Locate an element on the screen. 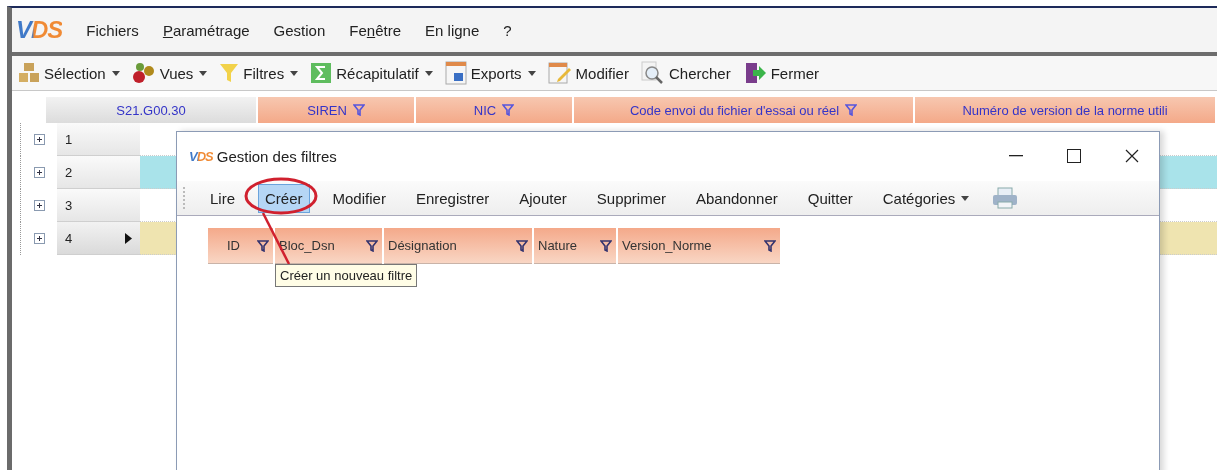  column-header: Désignation is located at coordinates (458, 246).